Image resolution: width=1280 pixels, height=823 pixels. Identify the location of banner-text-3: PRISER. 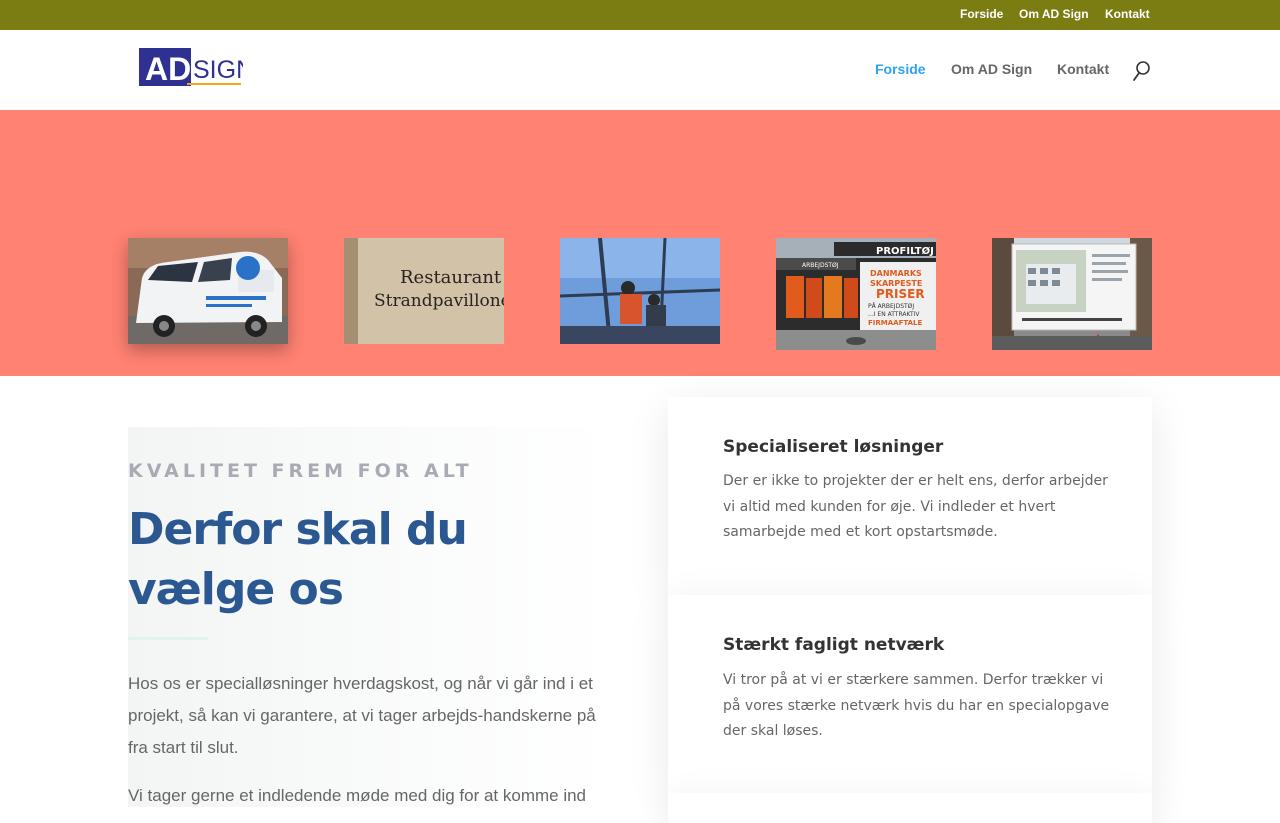
(900, 294).